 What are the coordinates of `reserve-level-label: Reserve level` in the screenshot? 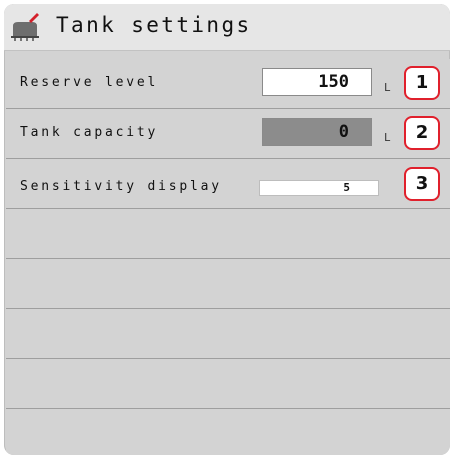 It's located at (89, 82).